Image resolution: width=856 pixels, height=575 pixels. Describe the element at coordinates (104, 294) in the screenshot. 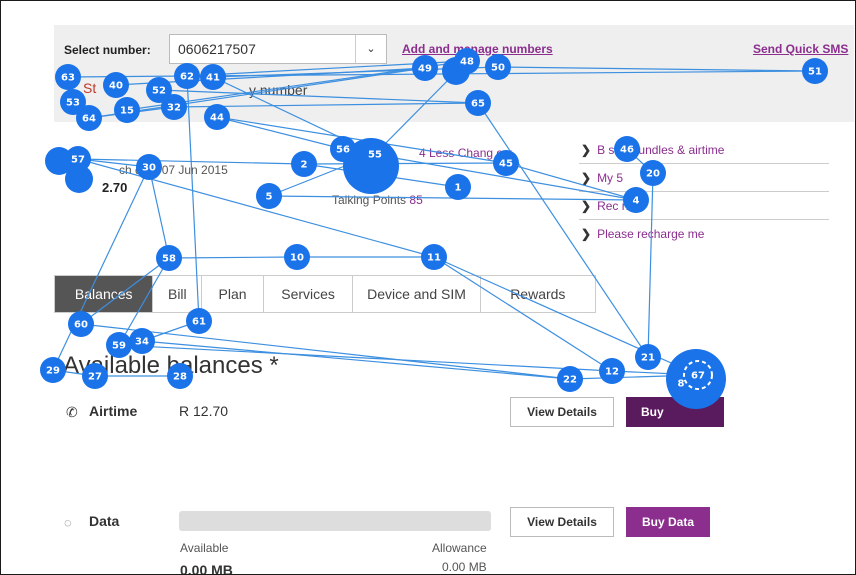

I see `tab-balances: Balances` at that location.